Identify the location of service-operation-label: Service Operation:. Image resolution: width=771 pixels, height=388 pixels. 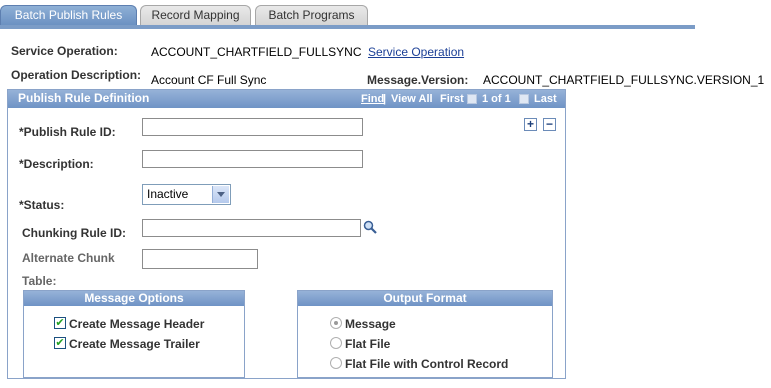
(64, 51).